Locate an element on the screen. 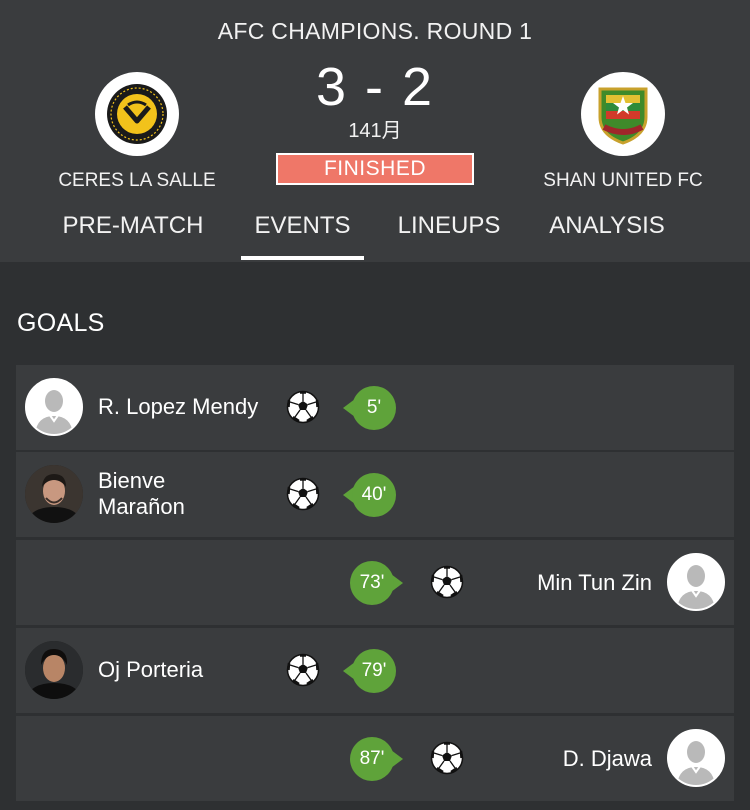 This screenshot has height=810, width=750. player-name: R. Lopez Mendy is located at coordinates (178, 406).